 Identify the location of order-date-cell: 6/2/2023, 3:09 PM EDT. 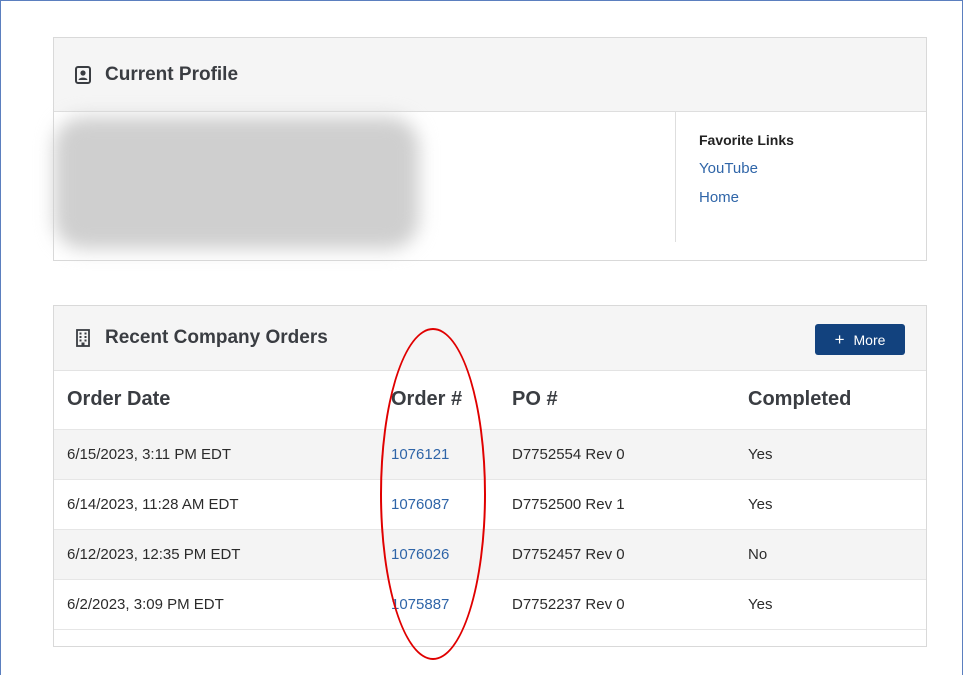
(222, 603).